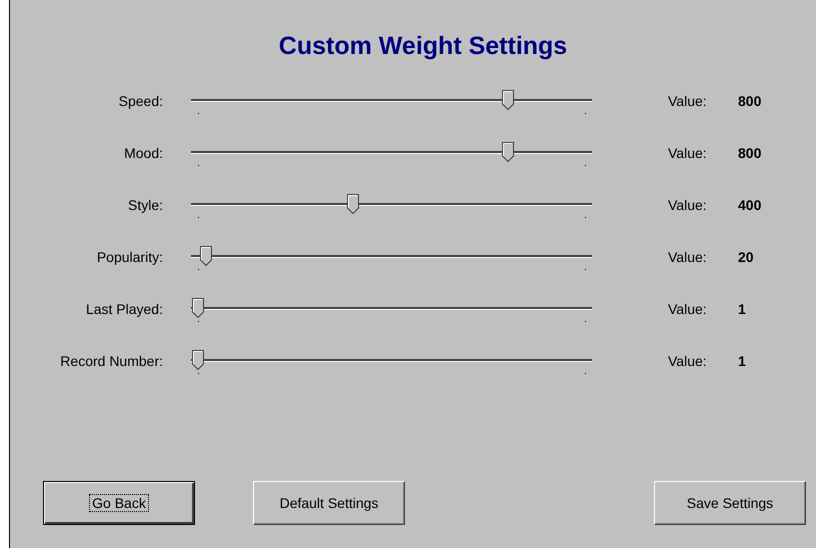 The height and width of the screenshot is (548, 816). I want to click on page-title: Custom Weight Settings, so click(423, 46).